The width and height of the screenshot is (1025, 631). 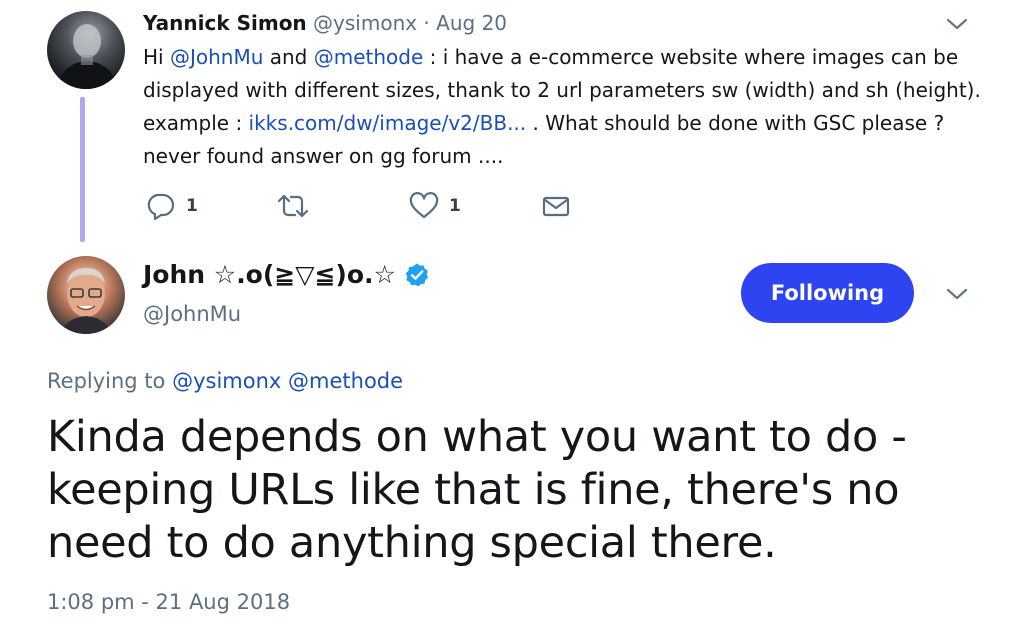 I want to click on main-author-name: John ☆.o(≧▽≦)o.☆, so click(x=286, y=275).